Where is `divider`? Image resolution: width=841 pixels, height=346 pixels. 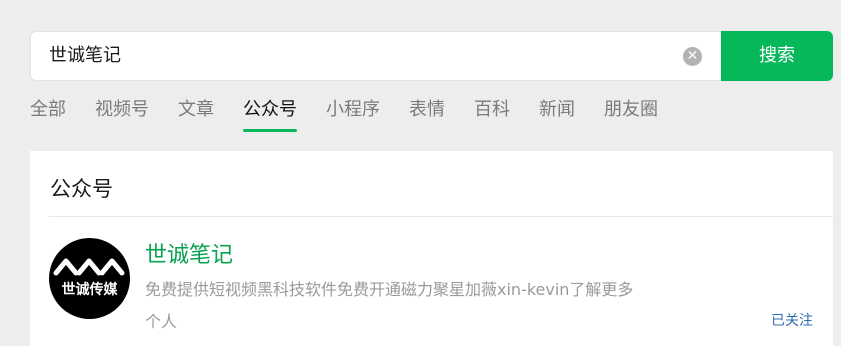 divider is located at coordinates (441, 216).